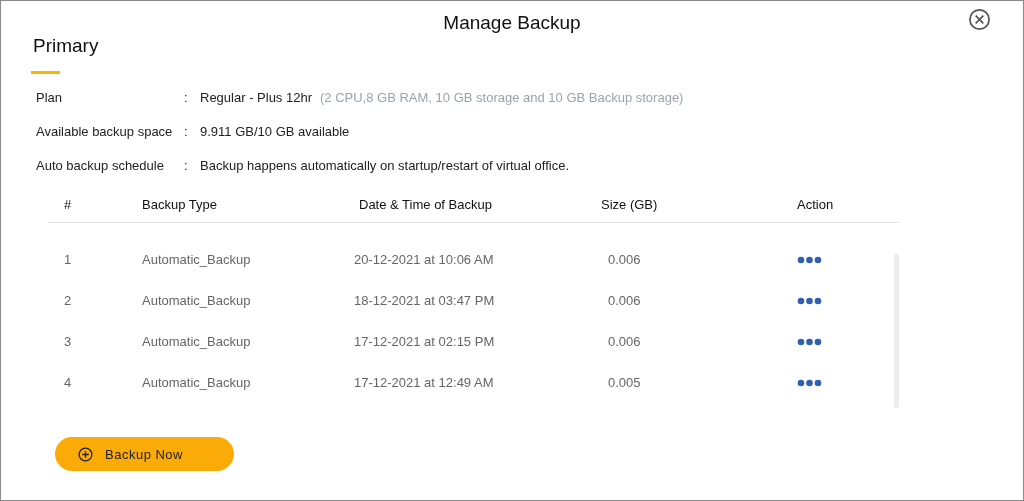 This screenshot has width=1024, height=501. I want to click on plus-circle-icon, so click(85, 454).